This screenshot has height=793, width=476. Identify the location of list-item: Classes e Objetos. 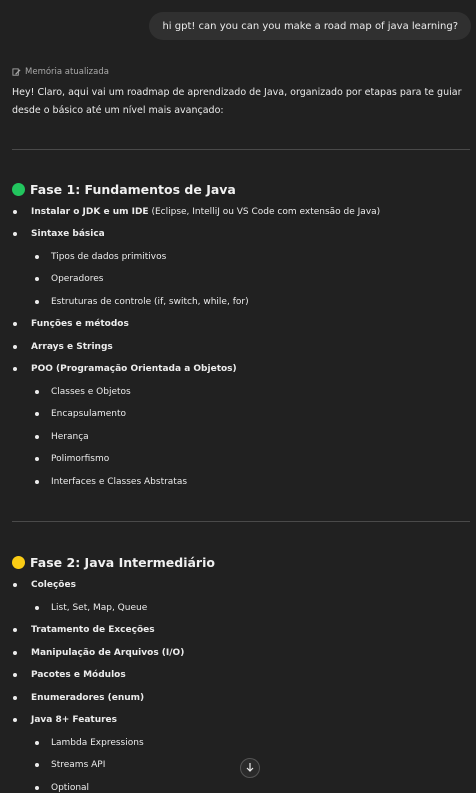
(83, 392).